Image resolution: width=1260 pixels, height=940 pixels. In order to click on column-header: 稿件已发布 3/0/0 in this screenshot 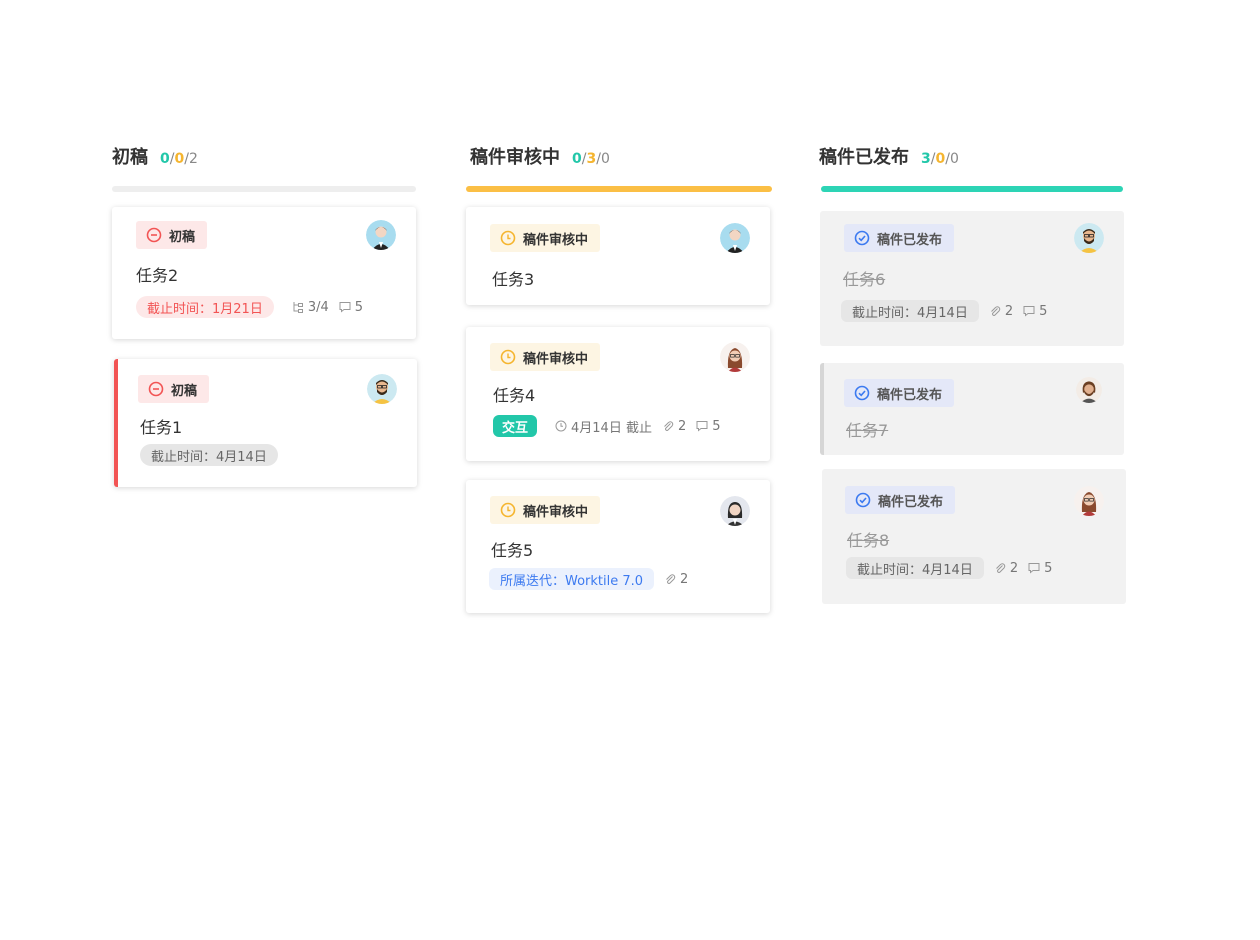, I will do `click(889, 156)`.